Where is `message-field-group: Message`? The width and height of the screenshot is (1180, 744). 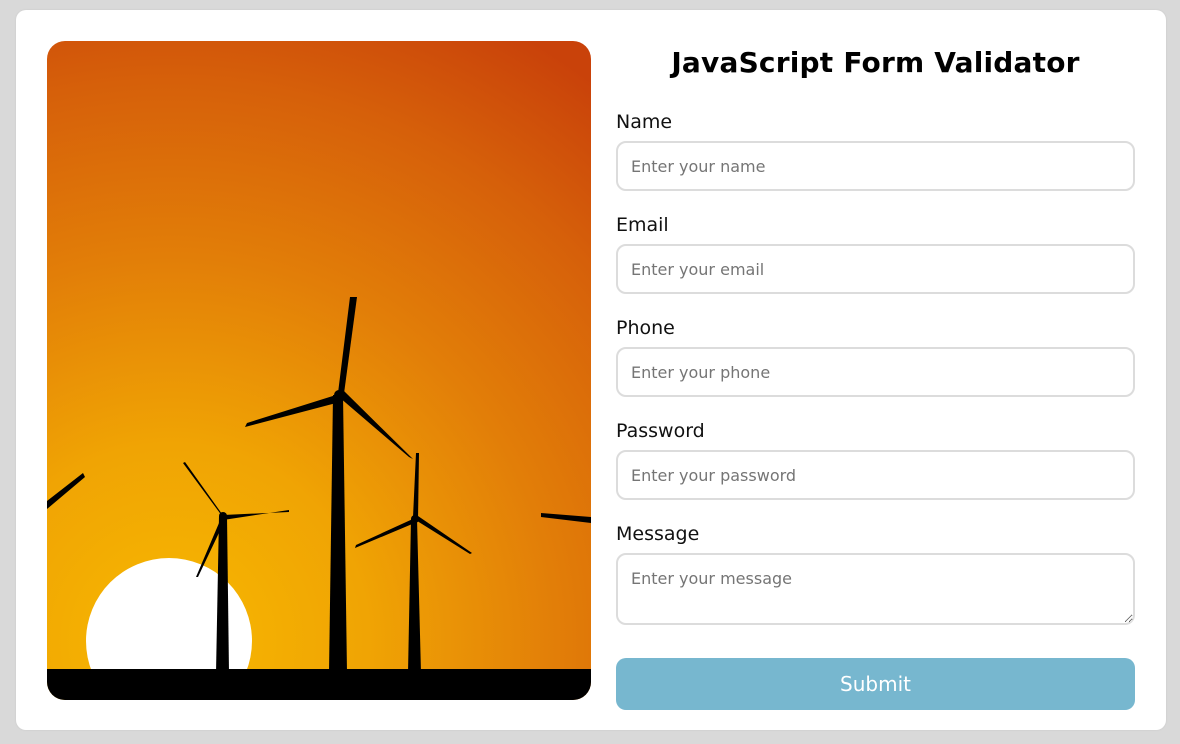
message-field-group: Message is located at coordinates (875, 573).